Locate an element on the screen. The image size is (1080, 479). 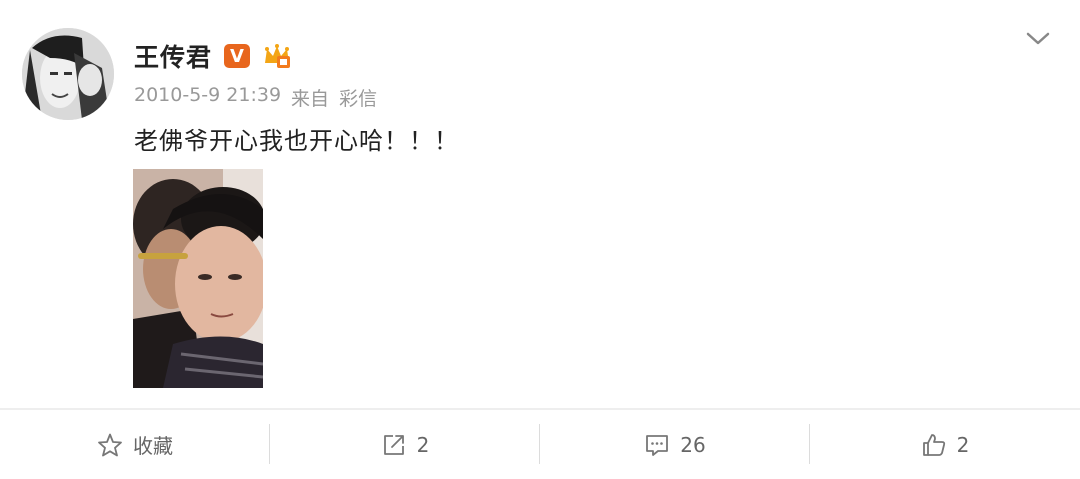
timestamp: 2010-5-9 21:39 is located at coordinates (207, 97).